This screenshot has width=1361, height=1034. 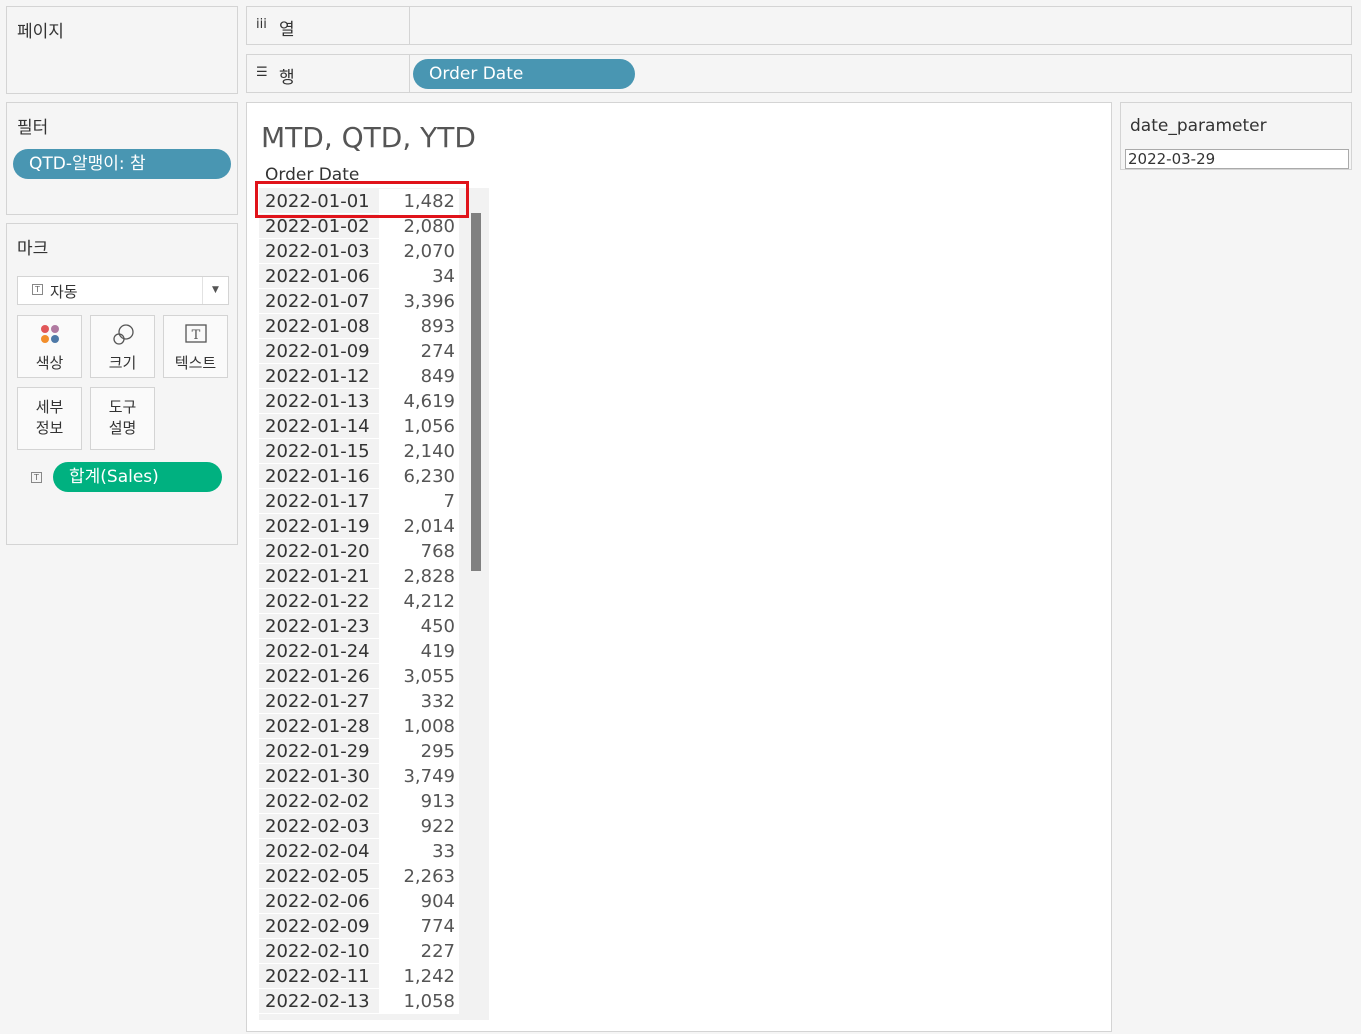 I want to click on row-date: 2022-01-19, so click(x=319, y=526).